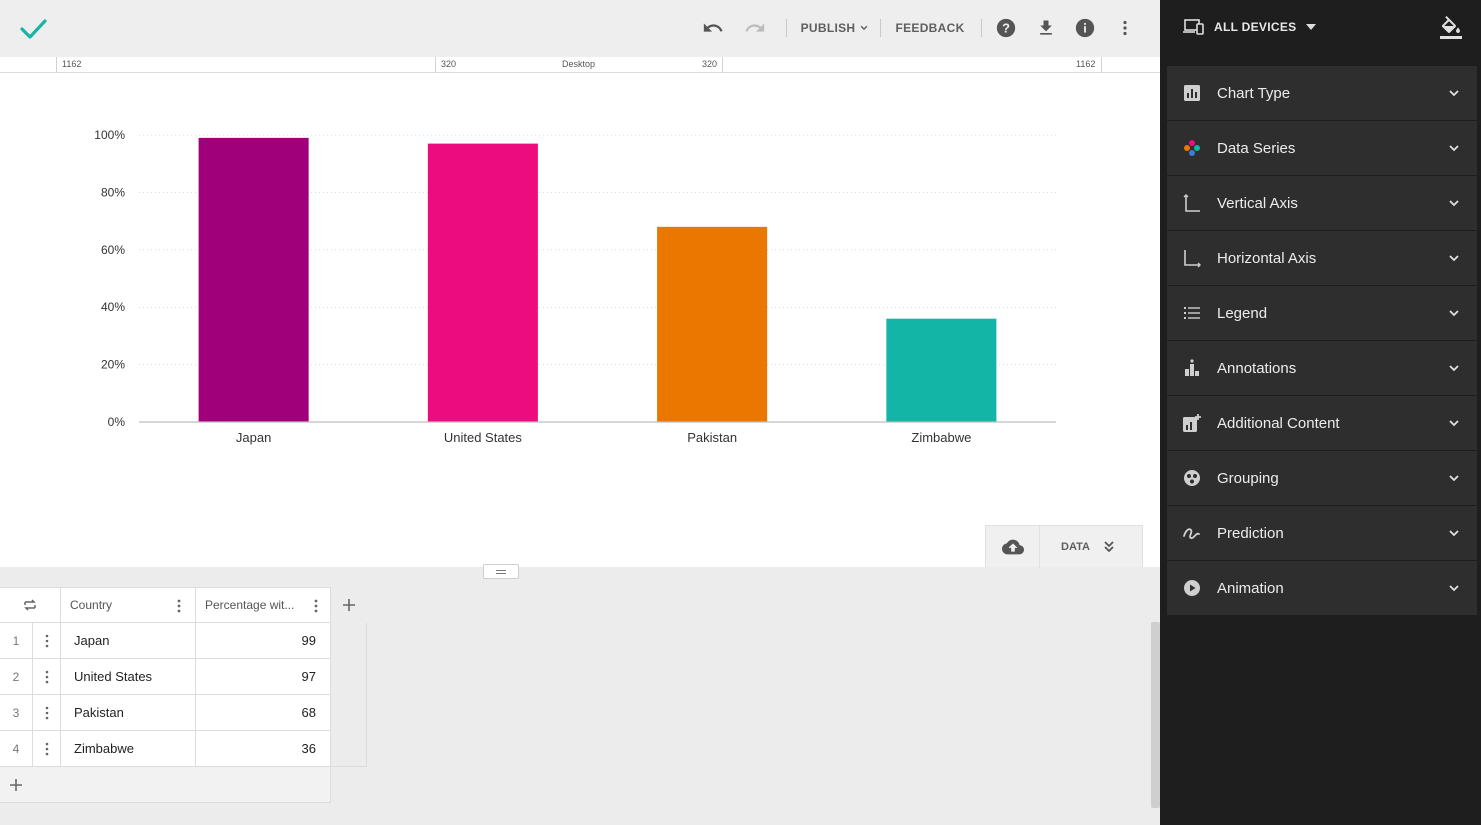 This screenshot has height=825, width=1481. Describe the element at coordinates (1255, 27) in the screenshot. I see `device-selector-label: ALL DEVICES` at that location.